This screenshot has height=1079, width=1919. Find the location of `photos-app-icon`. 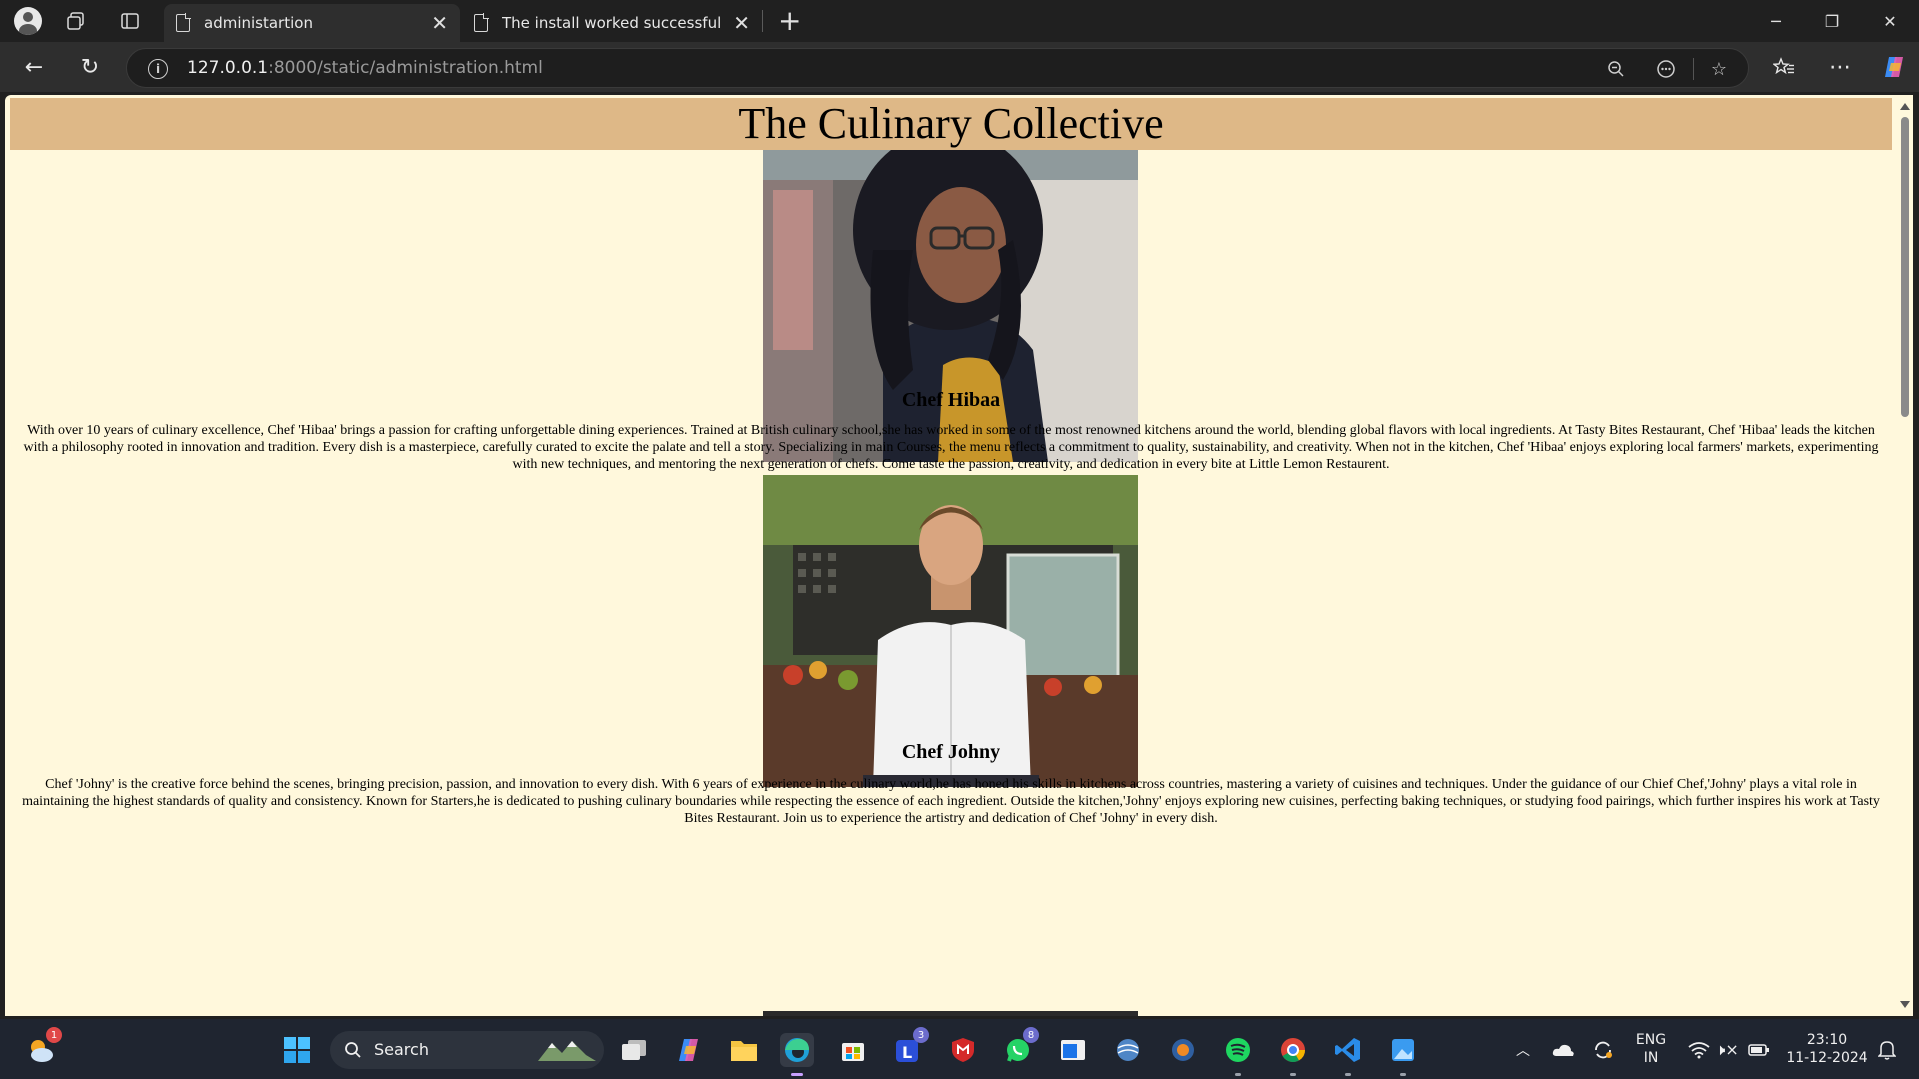

photos-app-icon is located at coordinates (1403, 1054).